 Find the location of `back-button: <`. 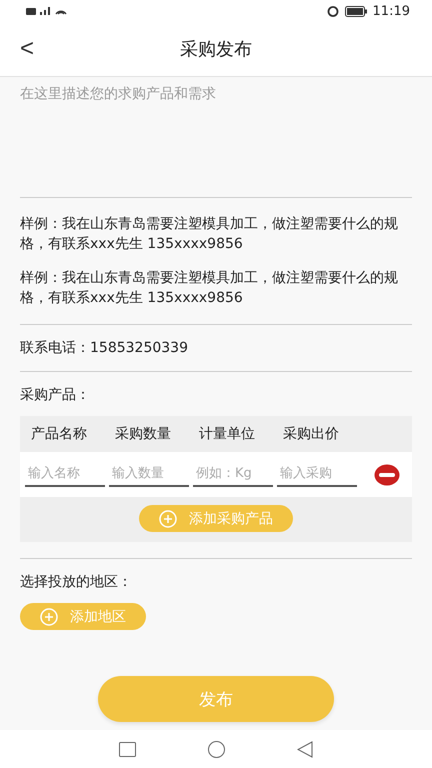

back-button: < is located at coordinates (25, 49).